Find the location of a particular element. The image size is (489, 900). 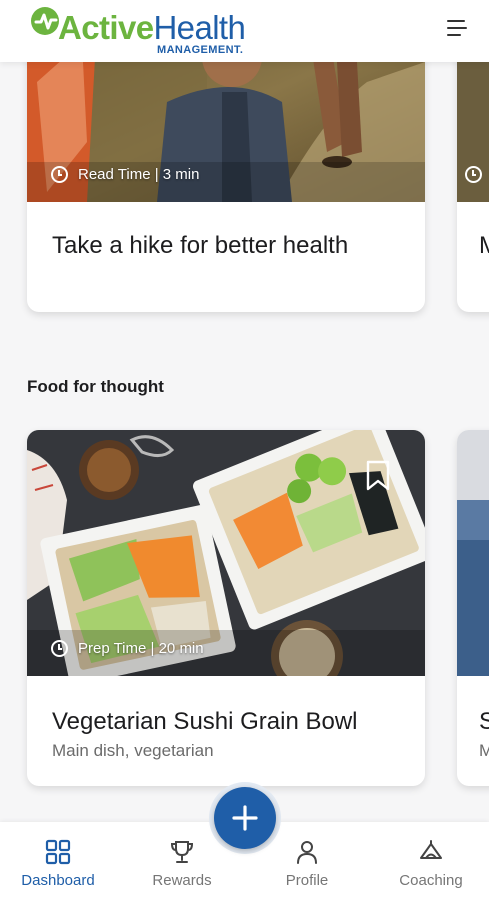

peek-clock-chip is located at coordinates (477, 174).